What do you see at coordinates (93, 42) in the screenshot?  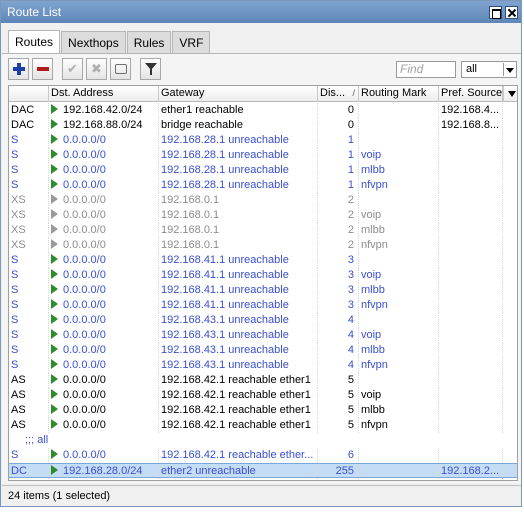 I see `tab-nexthops: Nexthops` at bounding box center [93, 42].